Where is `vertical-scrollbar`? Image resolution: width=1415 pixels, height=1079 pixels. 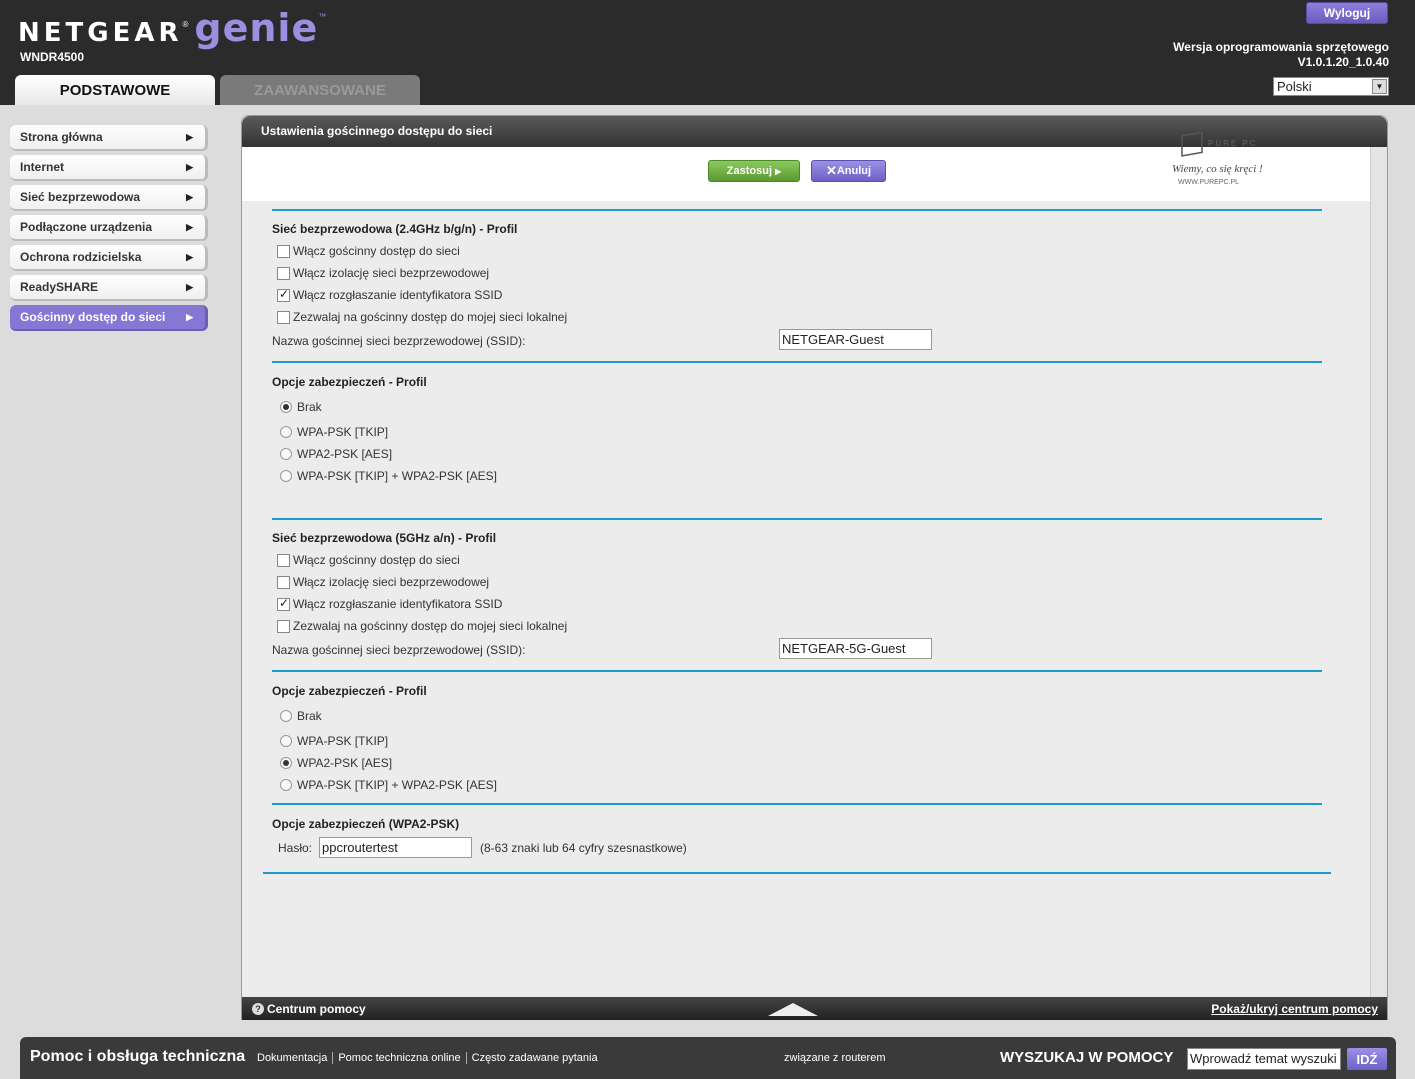
vertical-scrollbar is located at coordinates (1378, 572).